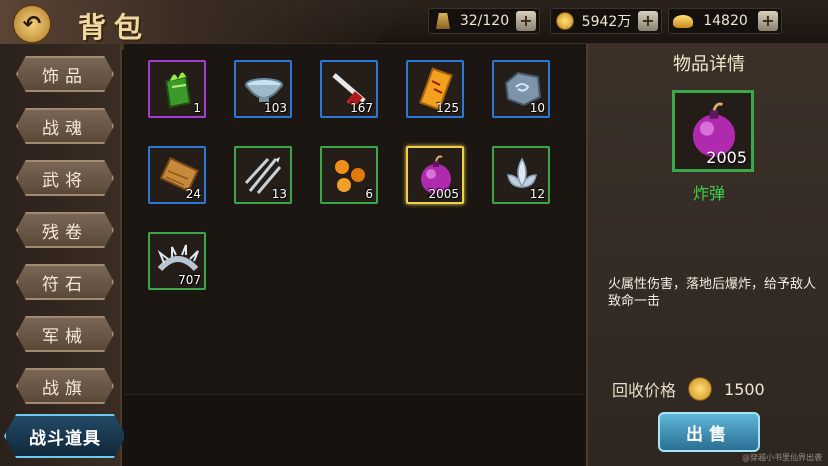 The height and width of the screenshot is (466, 828). Describe the element at coordinates (526, 21) in the screenshot. I see `expand-bag-button: +` at that location.